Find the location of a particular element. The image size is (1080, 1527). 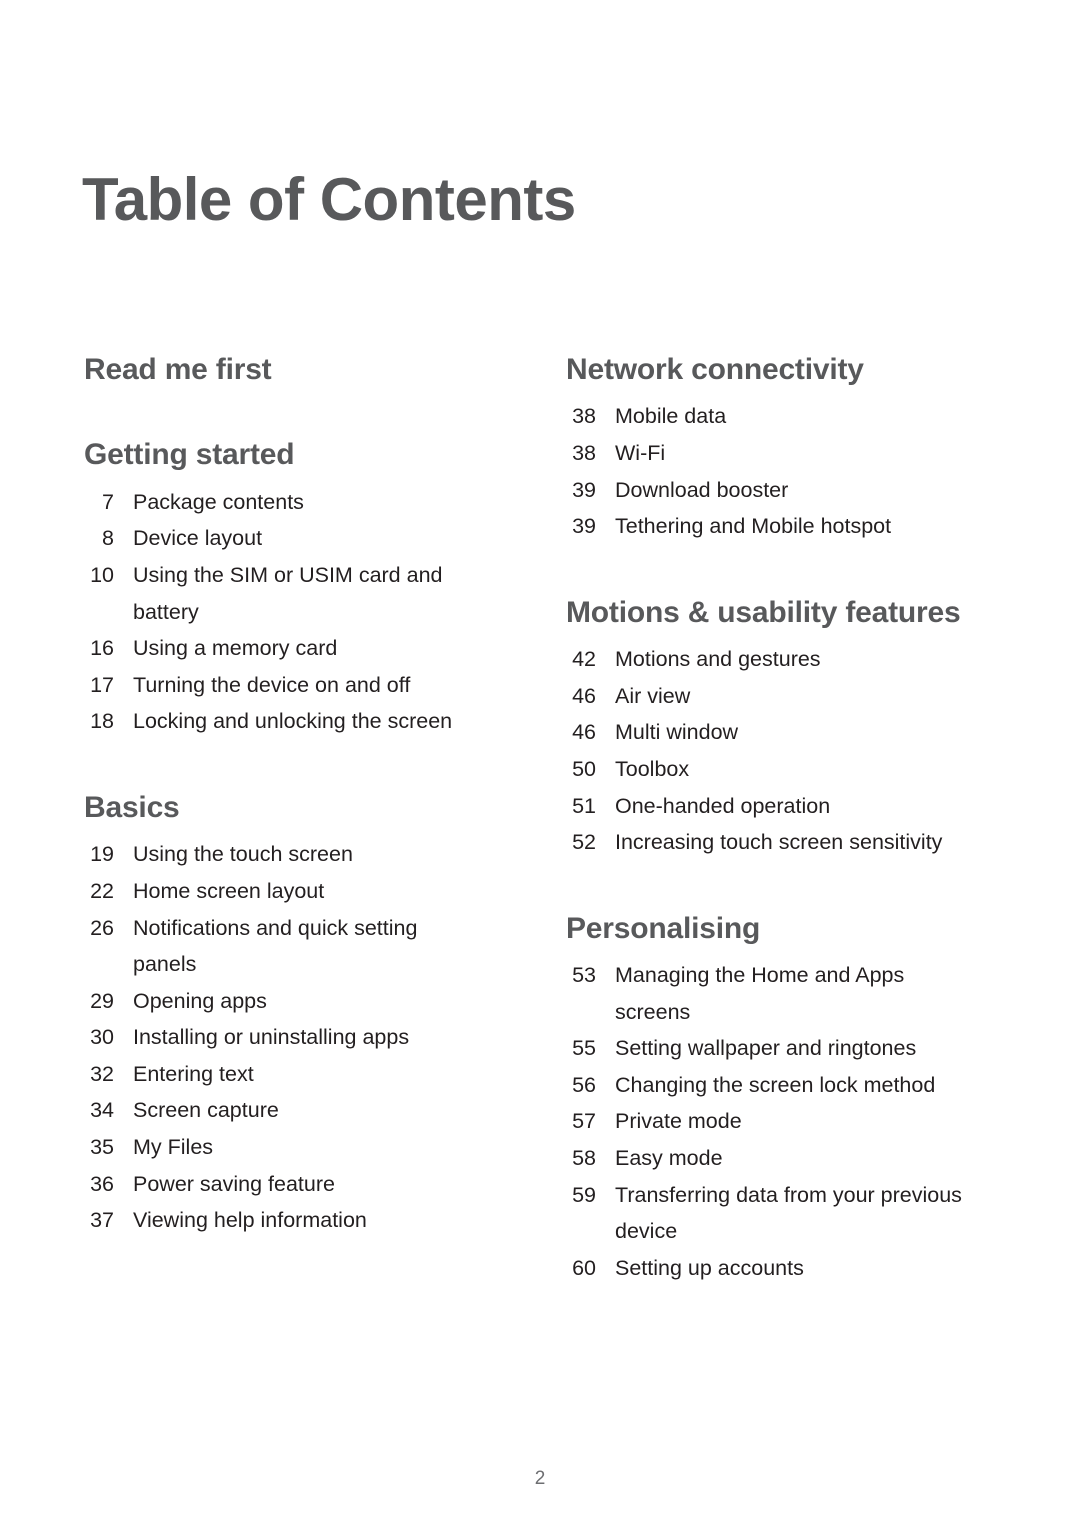

toc-section: Read me first is located at coordinates (282, 369).